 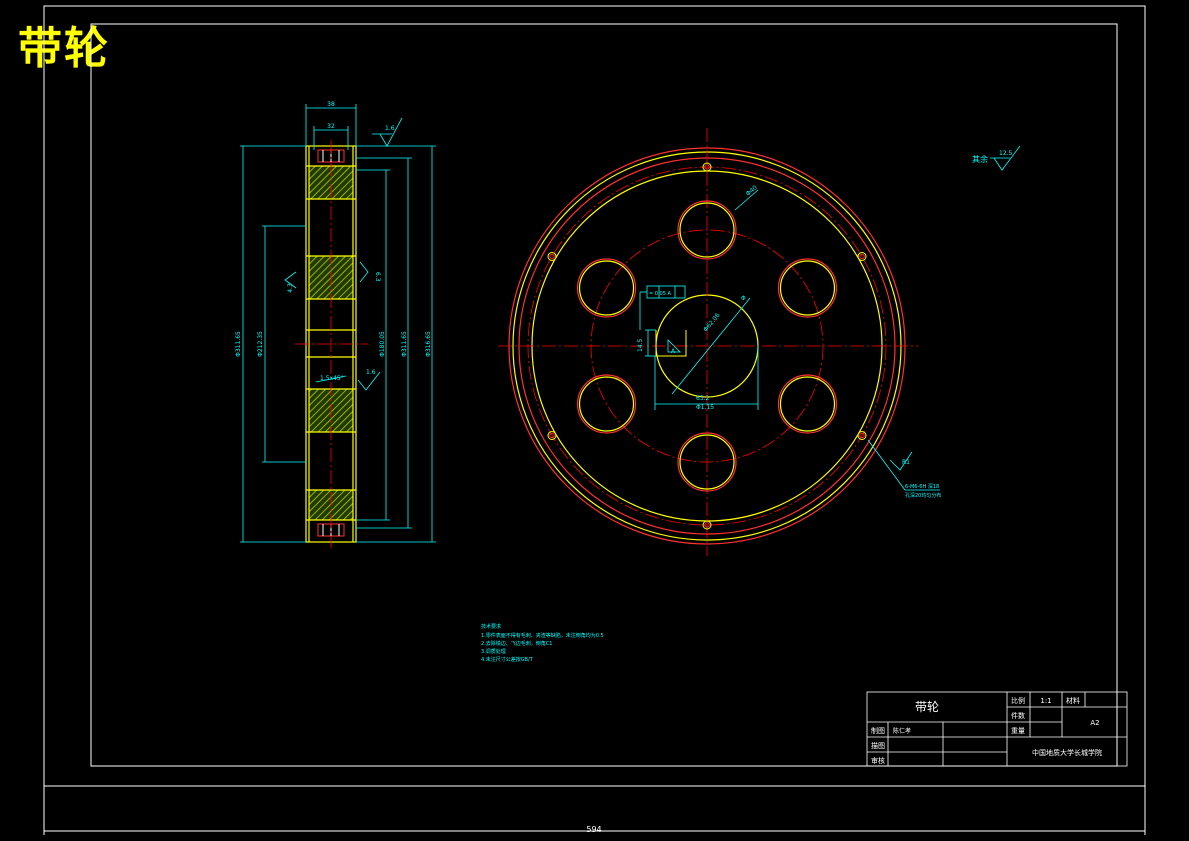 I want to click on roughness-symbol-right, so click(x=364, y=272).